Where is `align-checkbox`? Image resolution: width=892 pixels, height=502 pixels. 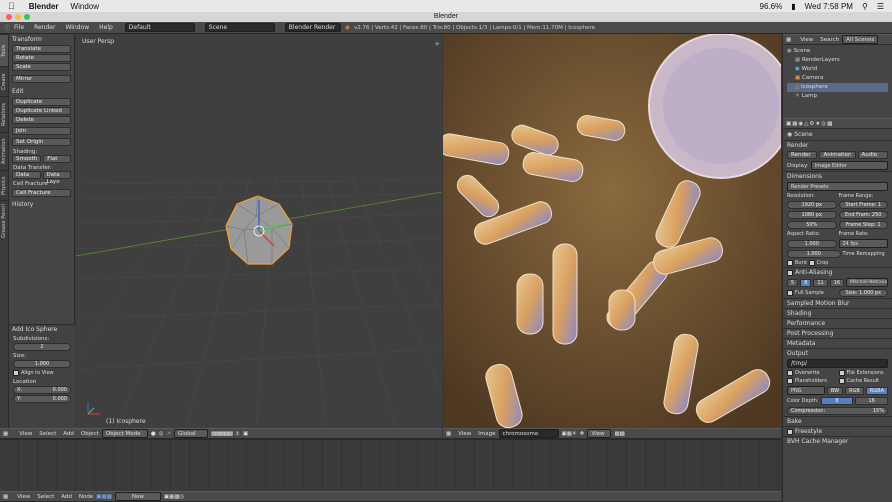
align-checkbox is located at coordinates (16, 373).